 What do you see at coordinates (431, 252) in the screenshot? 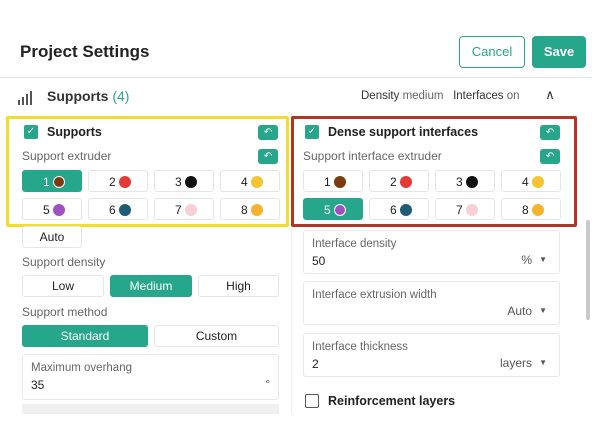
I see `interface-density-field: Interface density 50 % ▼` at bounding box center [431, 252].